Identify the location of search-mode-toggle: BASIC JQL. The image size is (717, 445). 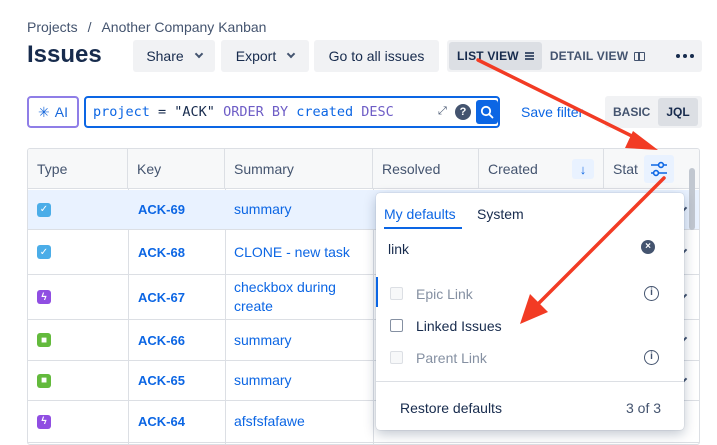
(653, 112).